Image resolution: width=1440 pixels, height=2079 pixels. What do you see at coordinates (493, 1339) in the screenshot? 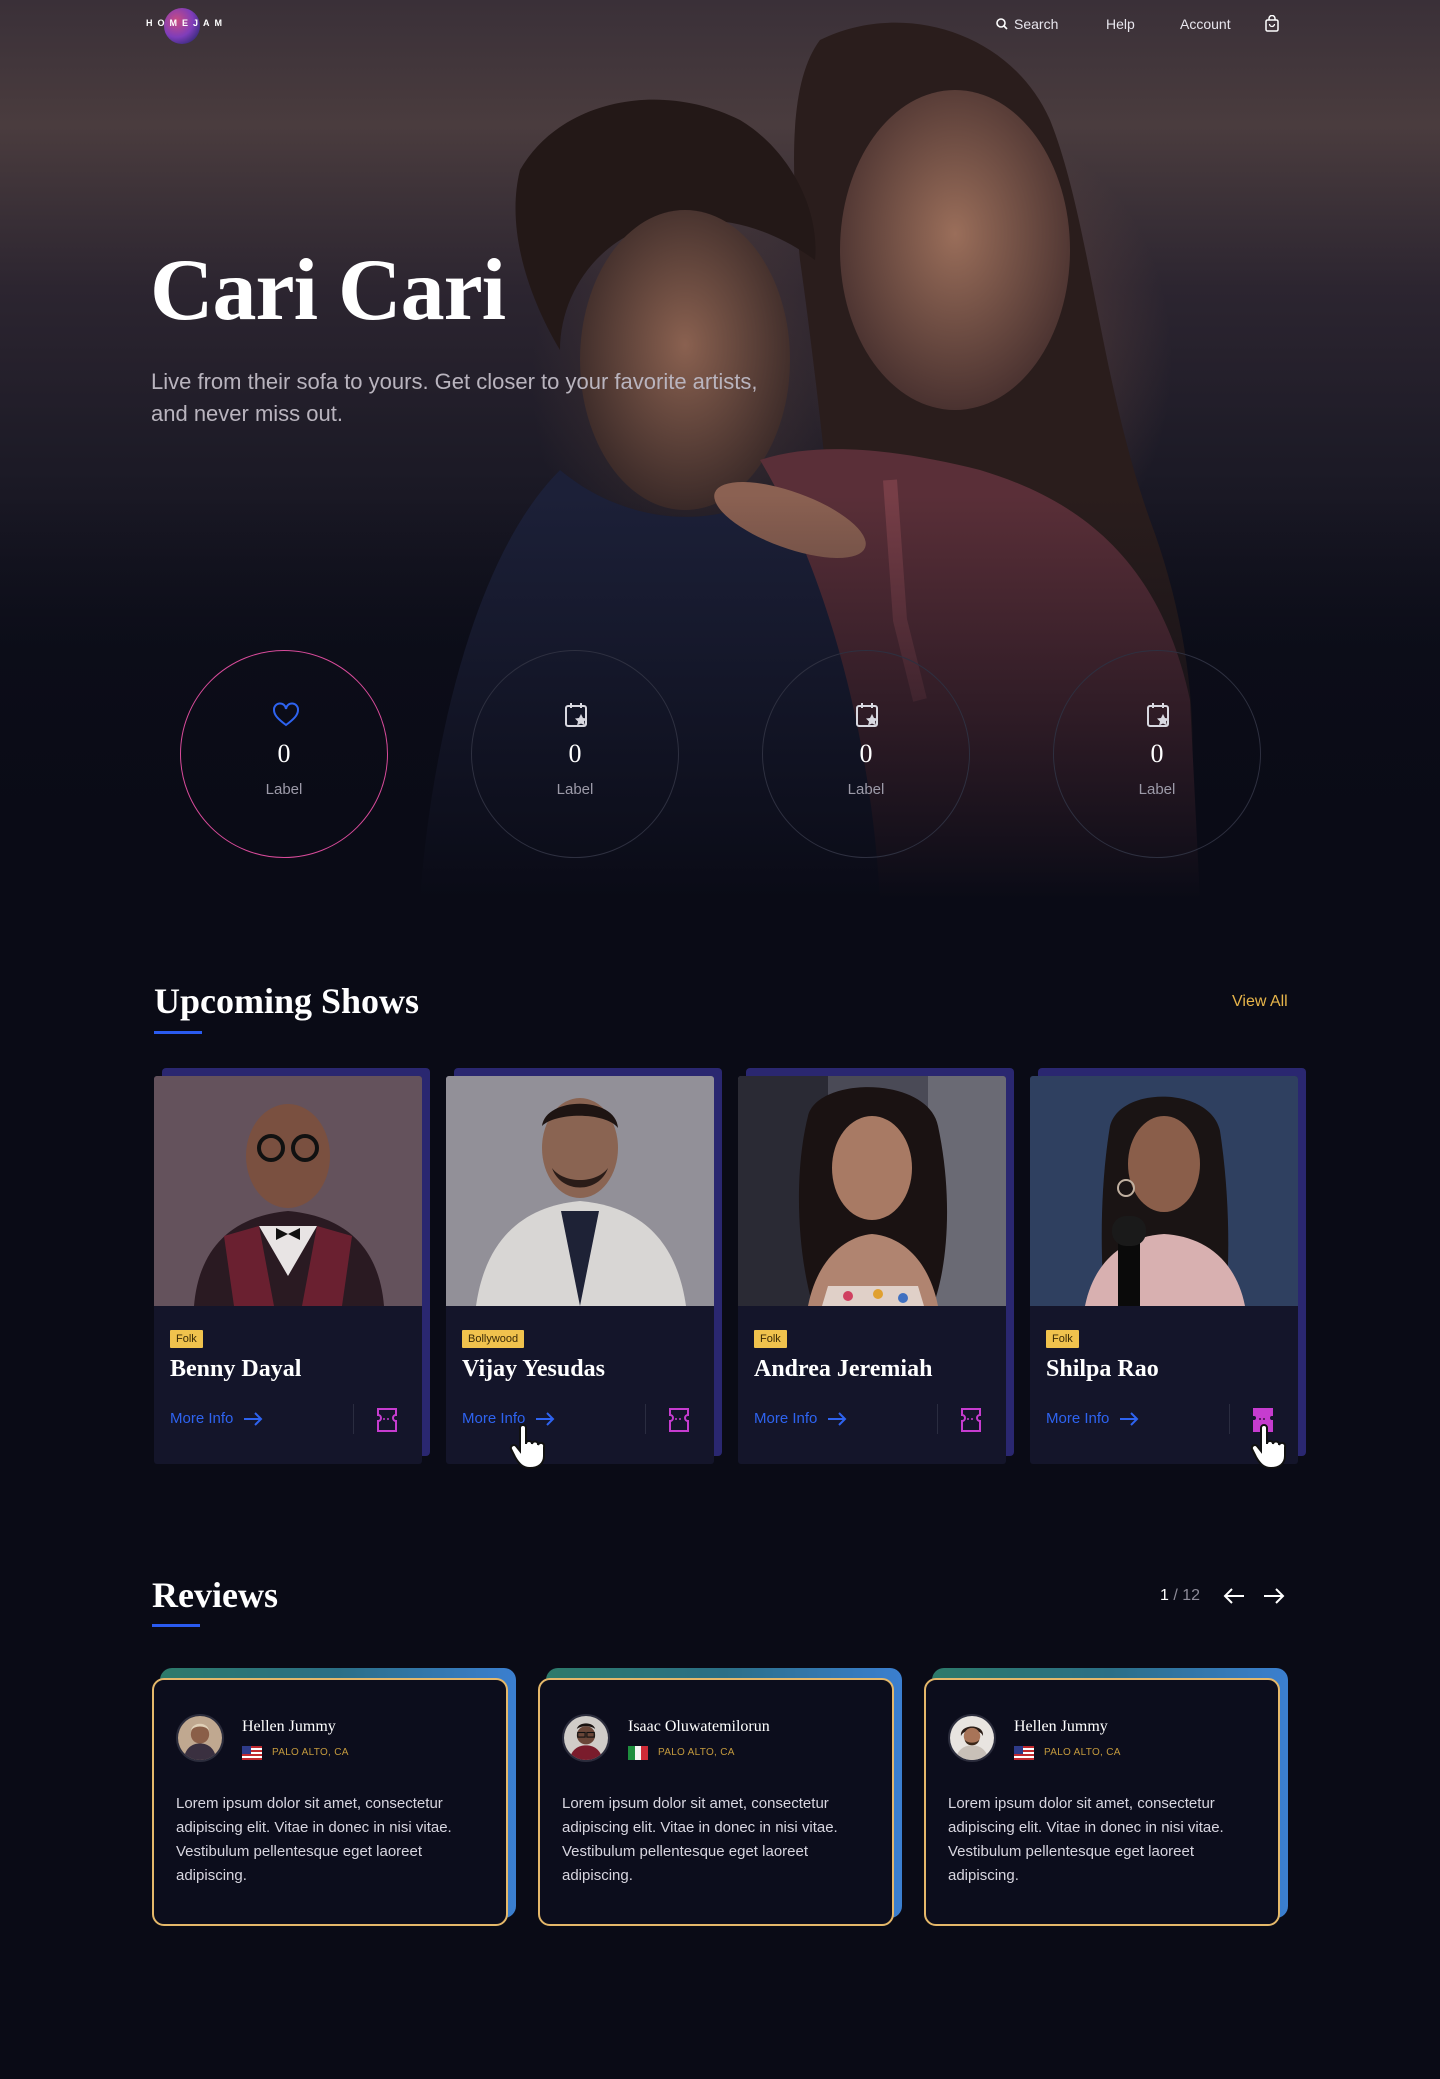
I see `genre-tag: Bollywood` at bounding box center [493, 1339].